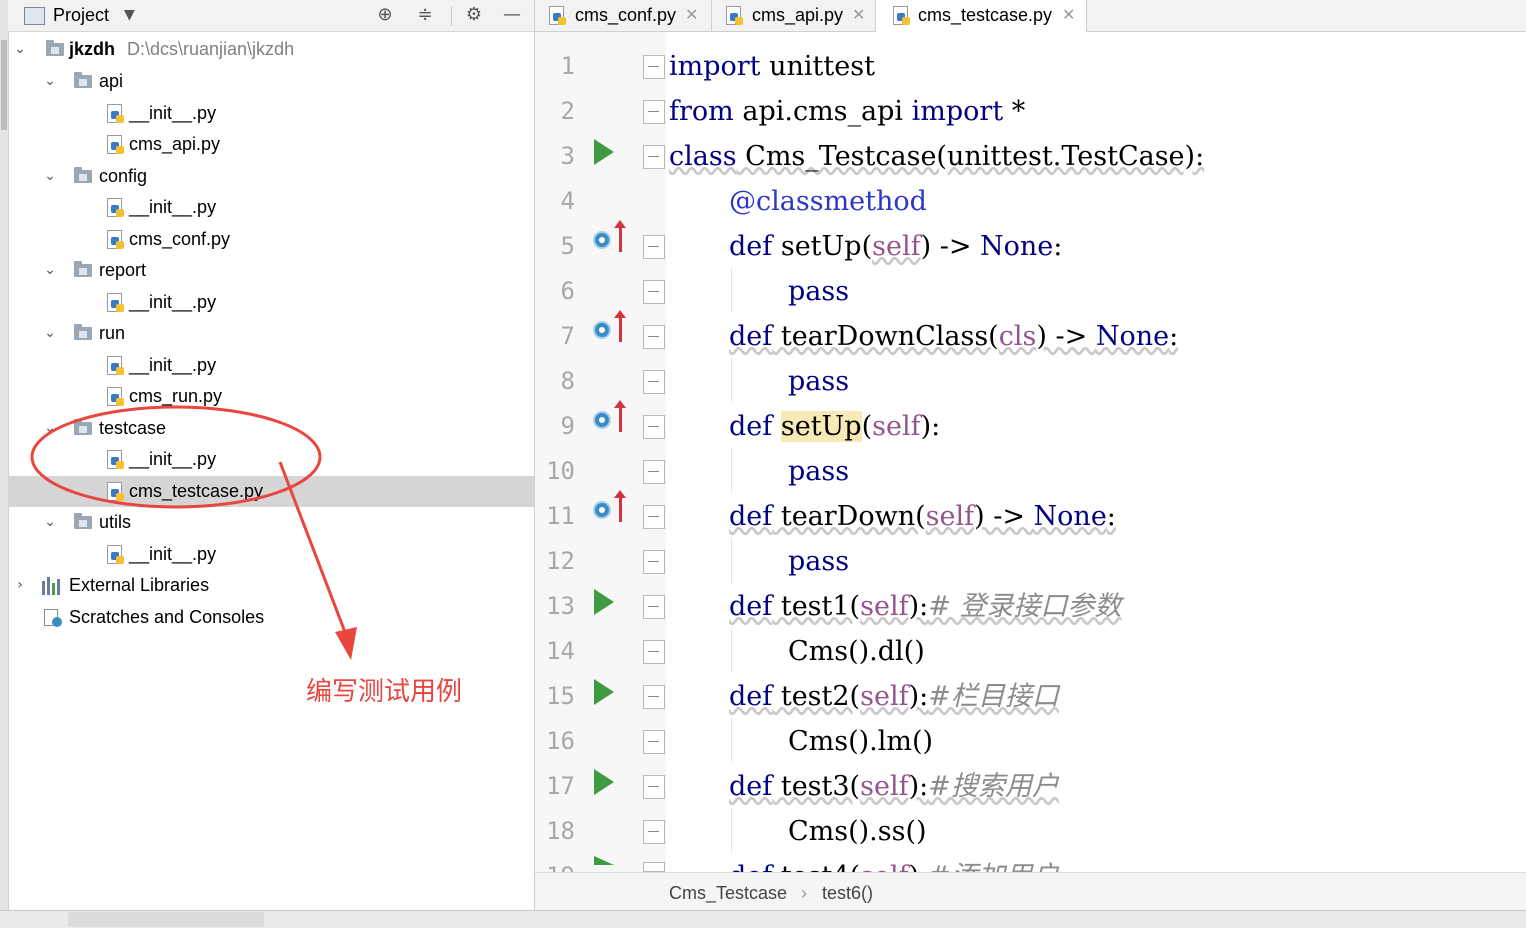  Describe the element at coordinates (384, 692) in the screenshot. I see `annotation-text: 编写测试用例` at that location.